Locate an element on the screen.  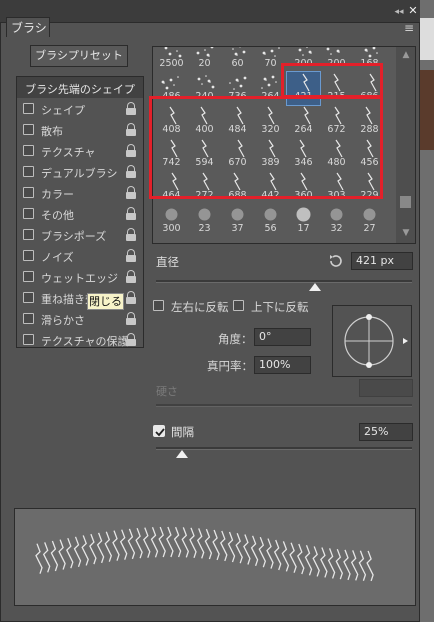
brush-tip-27: 27 is located at coordinates (369, 220).